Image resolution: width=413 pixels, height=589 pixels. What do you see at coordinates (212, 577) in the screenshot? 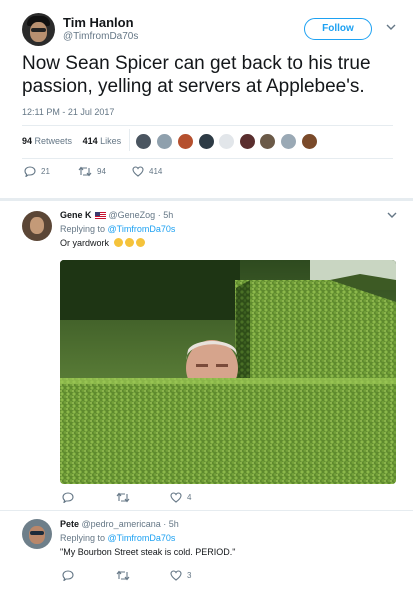
I see `reply-actions: 3` at bounding box center [212, 577].